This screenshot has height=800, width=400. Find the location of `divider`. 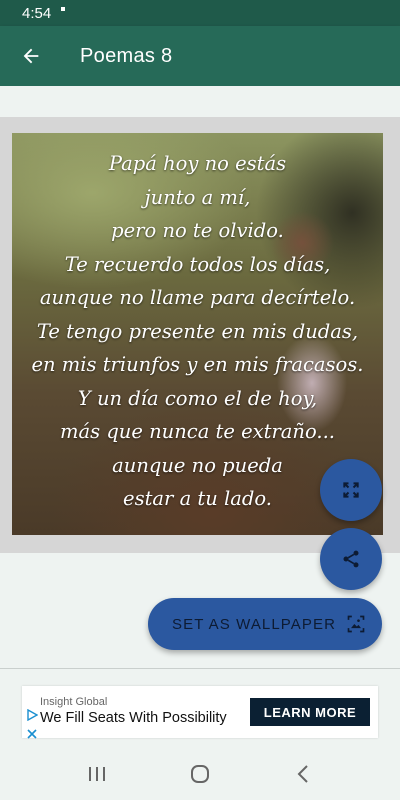

divider is located at coordinates (200, 668).